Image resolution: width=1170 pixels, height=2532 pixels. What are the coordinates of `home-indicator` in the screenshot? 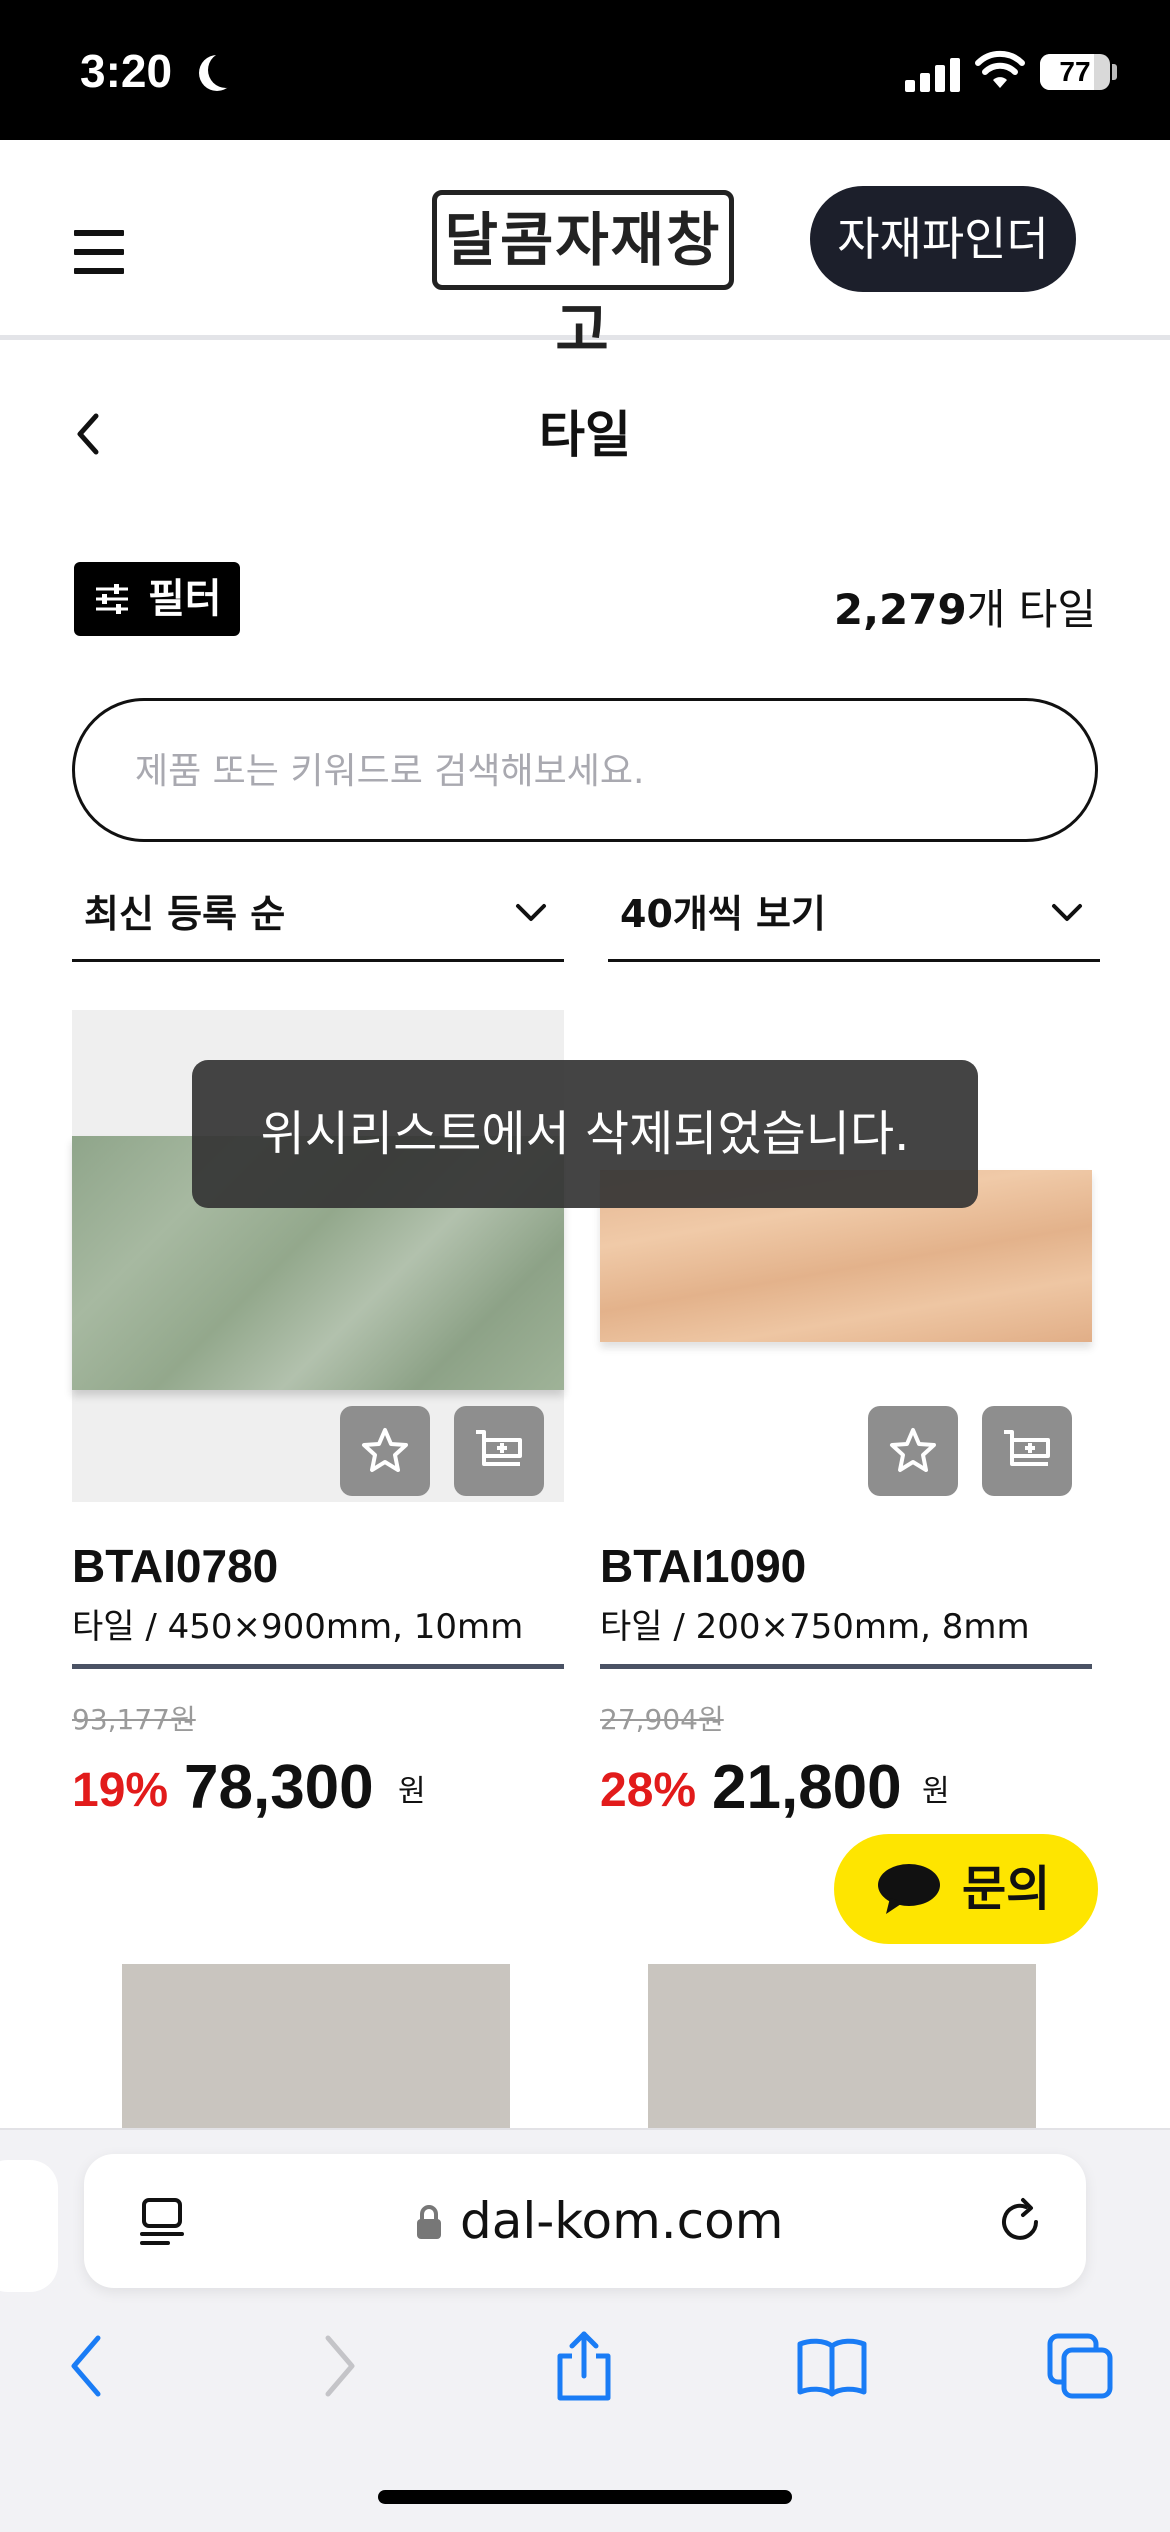 It's located at (585, 2497).